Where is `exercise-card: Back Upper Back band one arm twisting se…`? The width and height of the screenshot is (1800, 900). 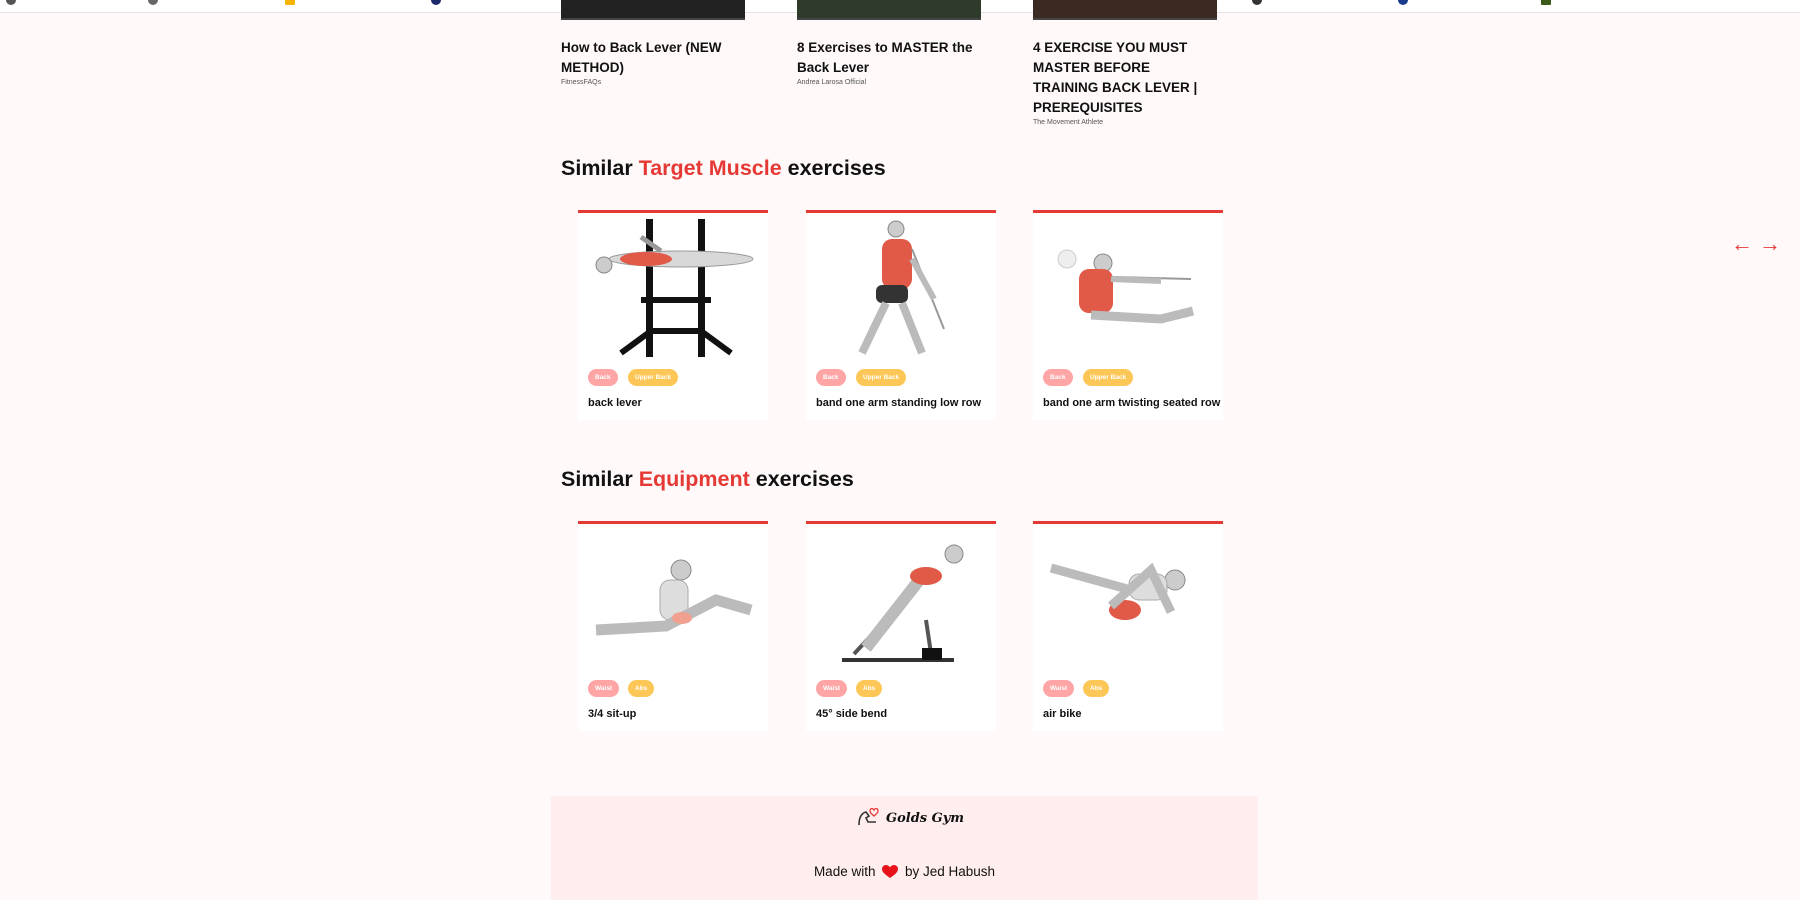 exercise-card: Back Upper Back band one arm twisting se… is located at coordinates (1128, 315).